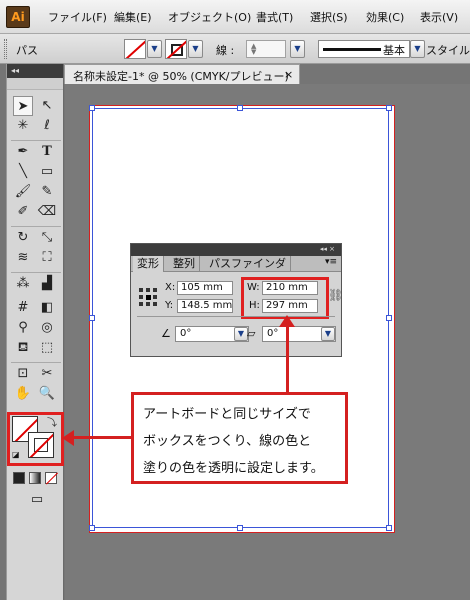  Describe the element at coordinates (154, 49) in the screenshot. I see `fill-dropdown: ▼` at that location.